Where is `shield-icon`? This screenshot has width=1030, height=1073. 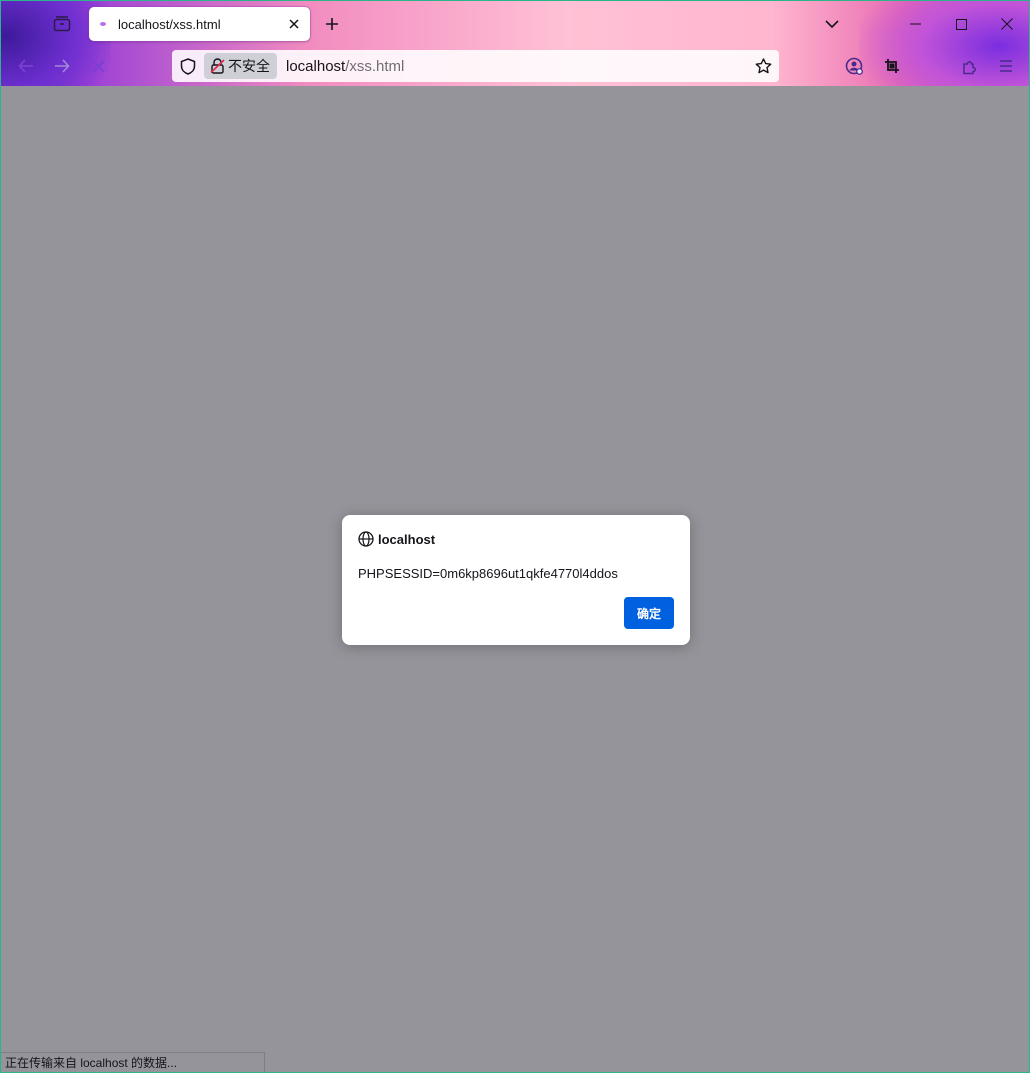 shield-icon is located at coordinates (188, 66).